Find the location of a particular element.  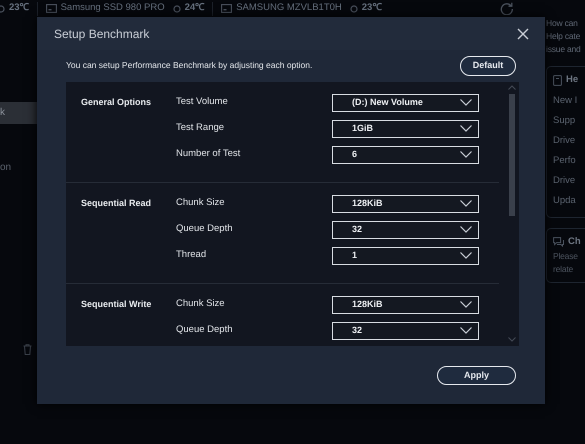

temperature-reading: 24℃ is located at coordinates (194, 8).